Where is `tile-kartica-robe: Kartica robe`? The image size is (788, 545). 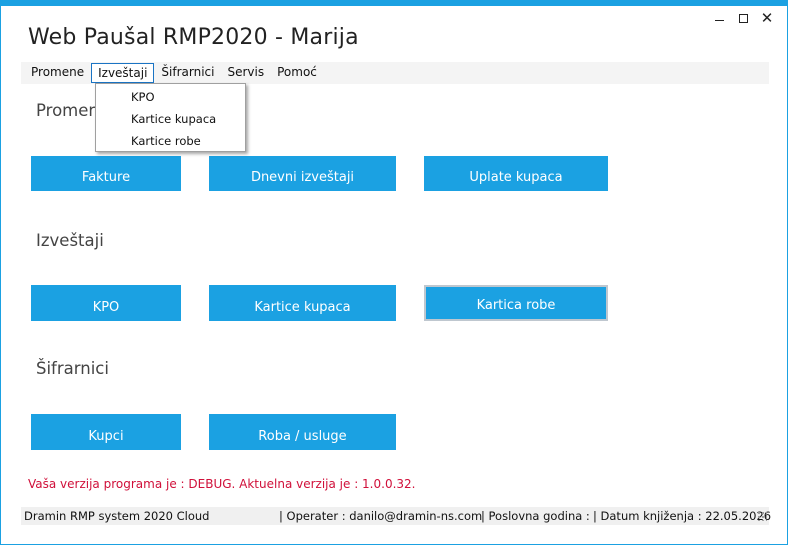
tile-kartica-robe: Kartica robe is located at coordinates (516, 303).